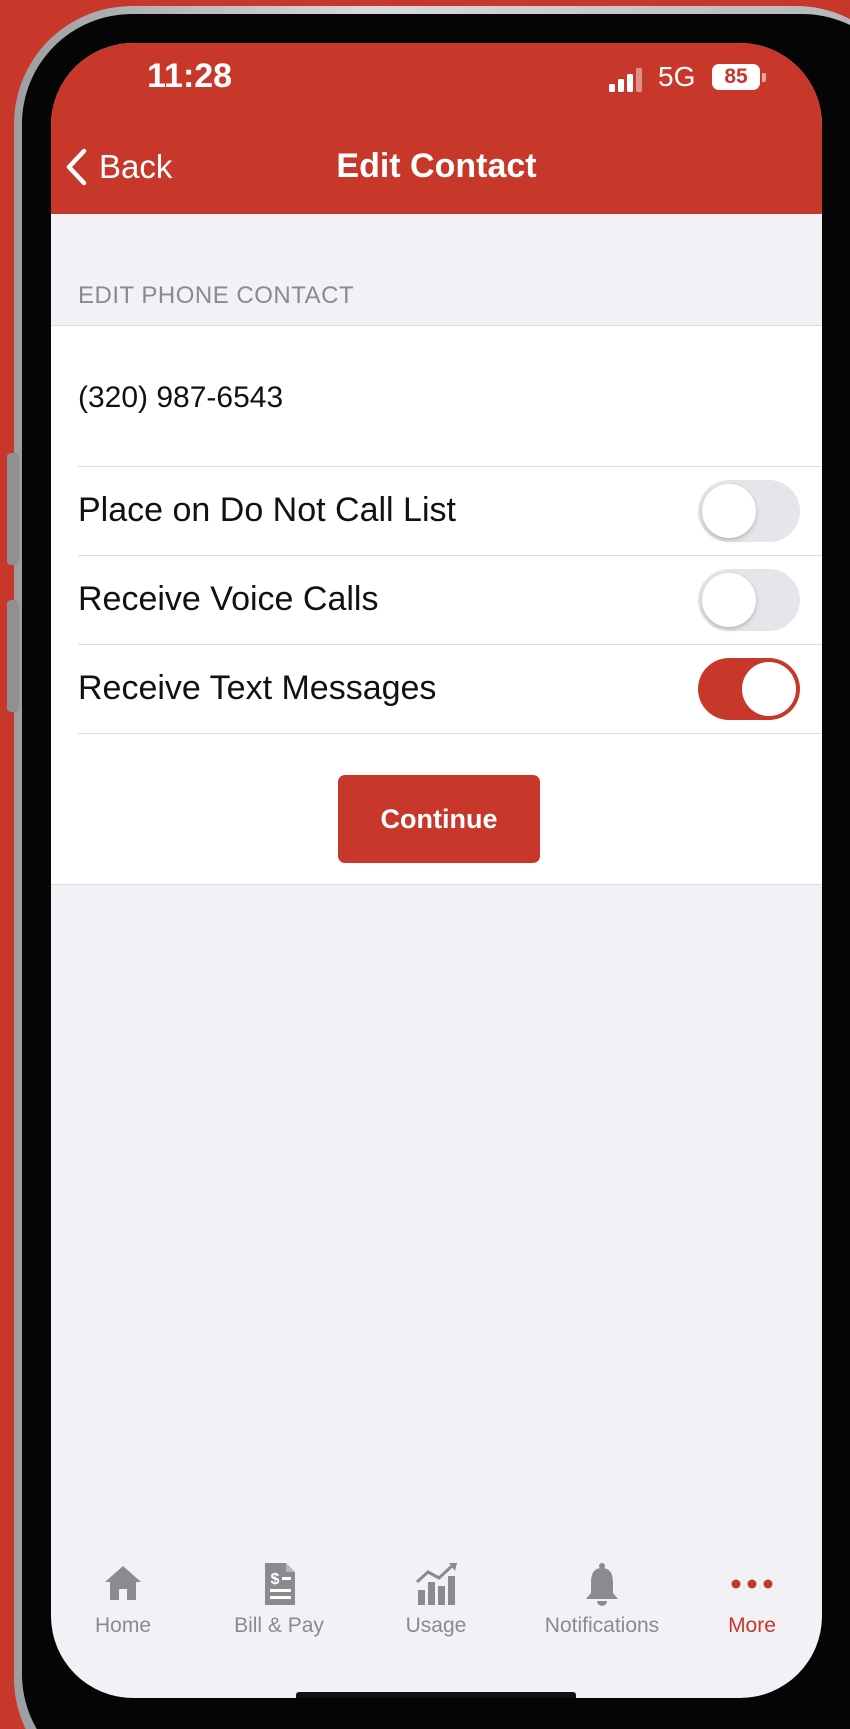  What do you see at coordinates (752, 1584) in the screenshot?
I see `more-dots-icon` at bounding box center [752, 1584].